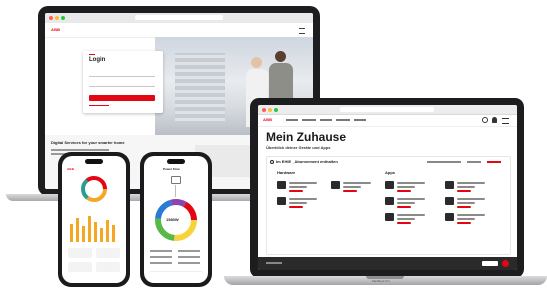 The width and height of the screenshot is (547, 291). Describe the element at coordinates (122, 73) in the screenshot. I see `email-field` at that location.